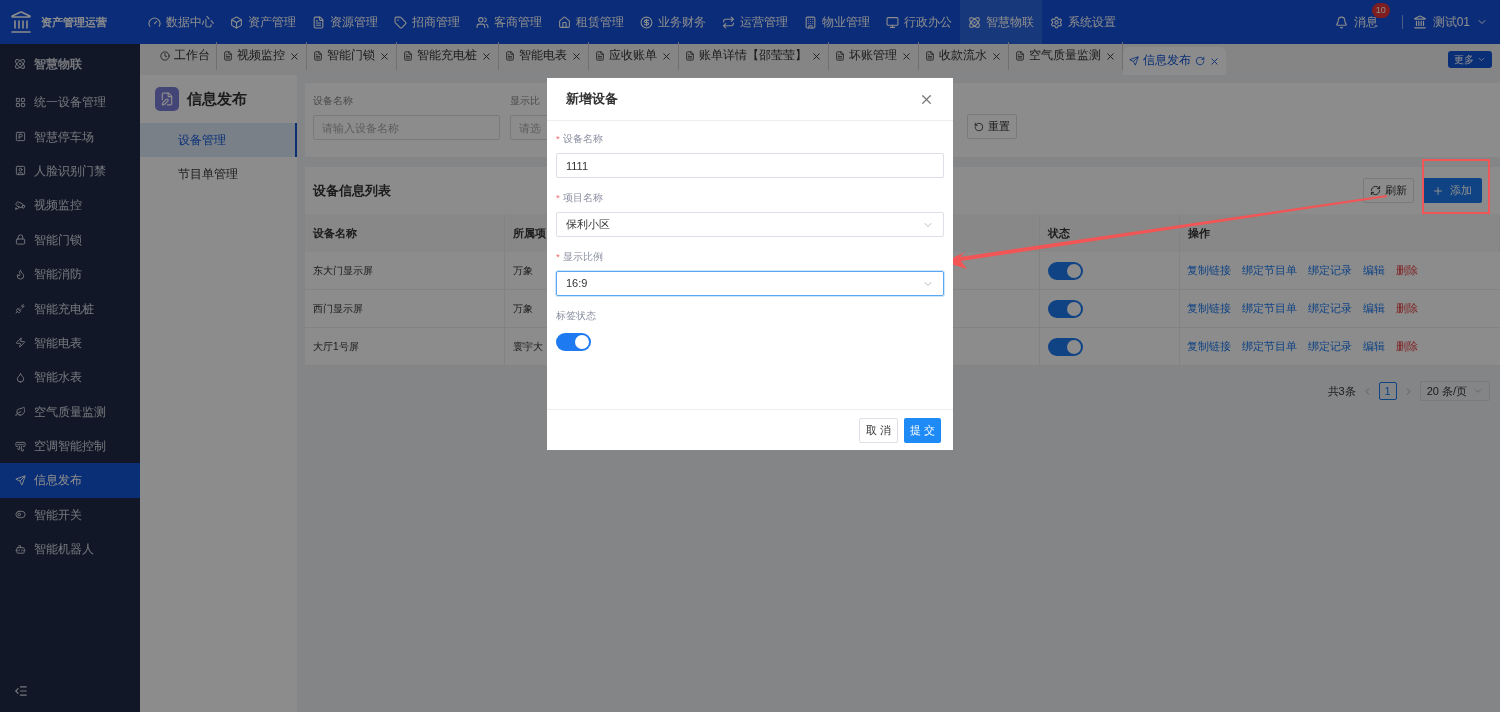 Image resolution: width=1500 pixels, height=712 pixels. What do you see at coordinates (810, 22) in the screenshot?
I see `building-icon` at bounding box center [810, 22].